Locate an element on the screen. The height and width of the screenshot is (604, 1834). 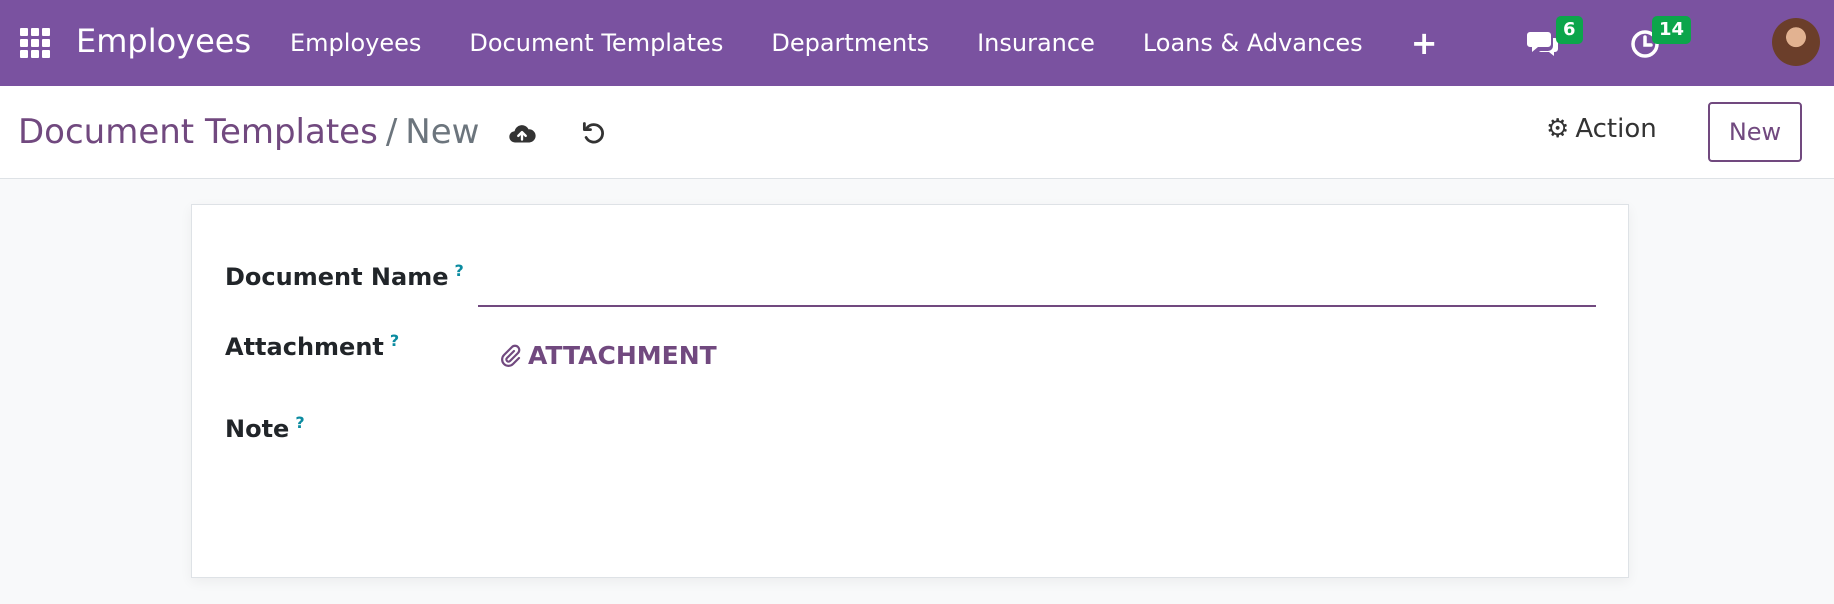
activities-button: 14 is located at coordinates (1660, 38).